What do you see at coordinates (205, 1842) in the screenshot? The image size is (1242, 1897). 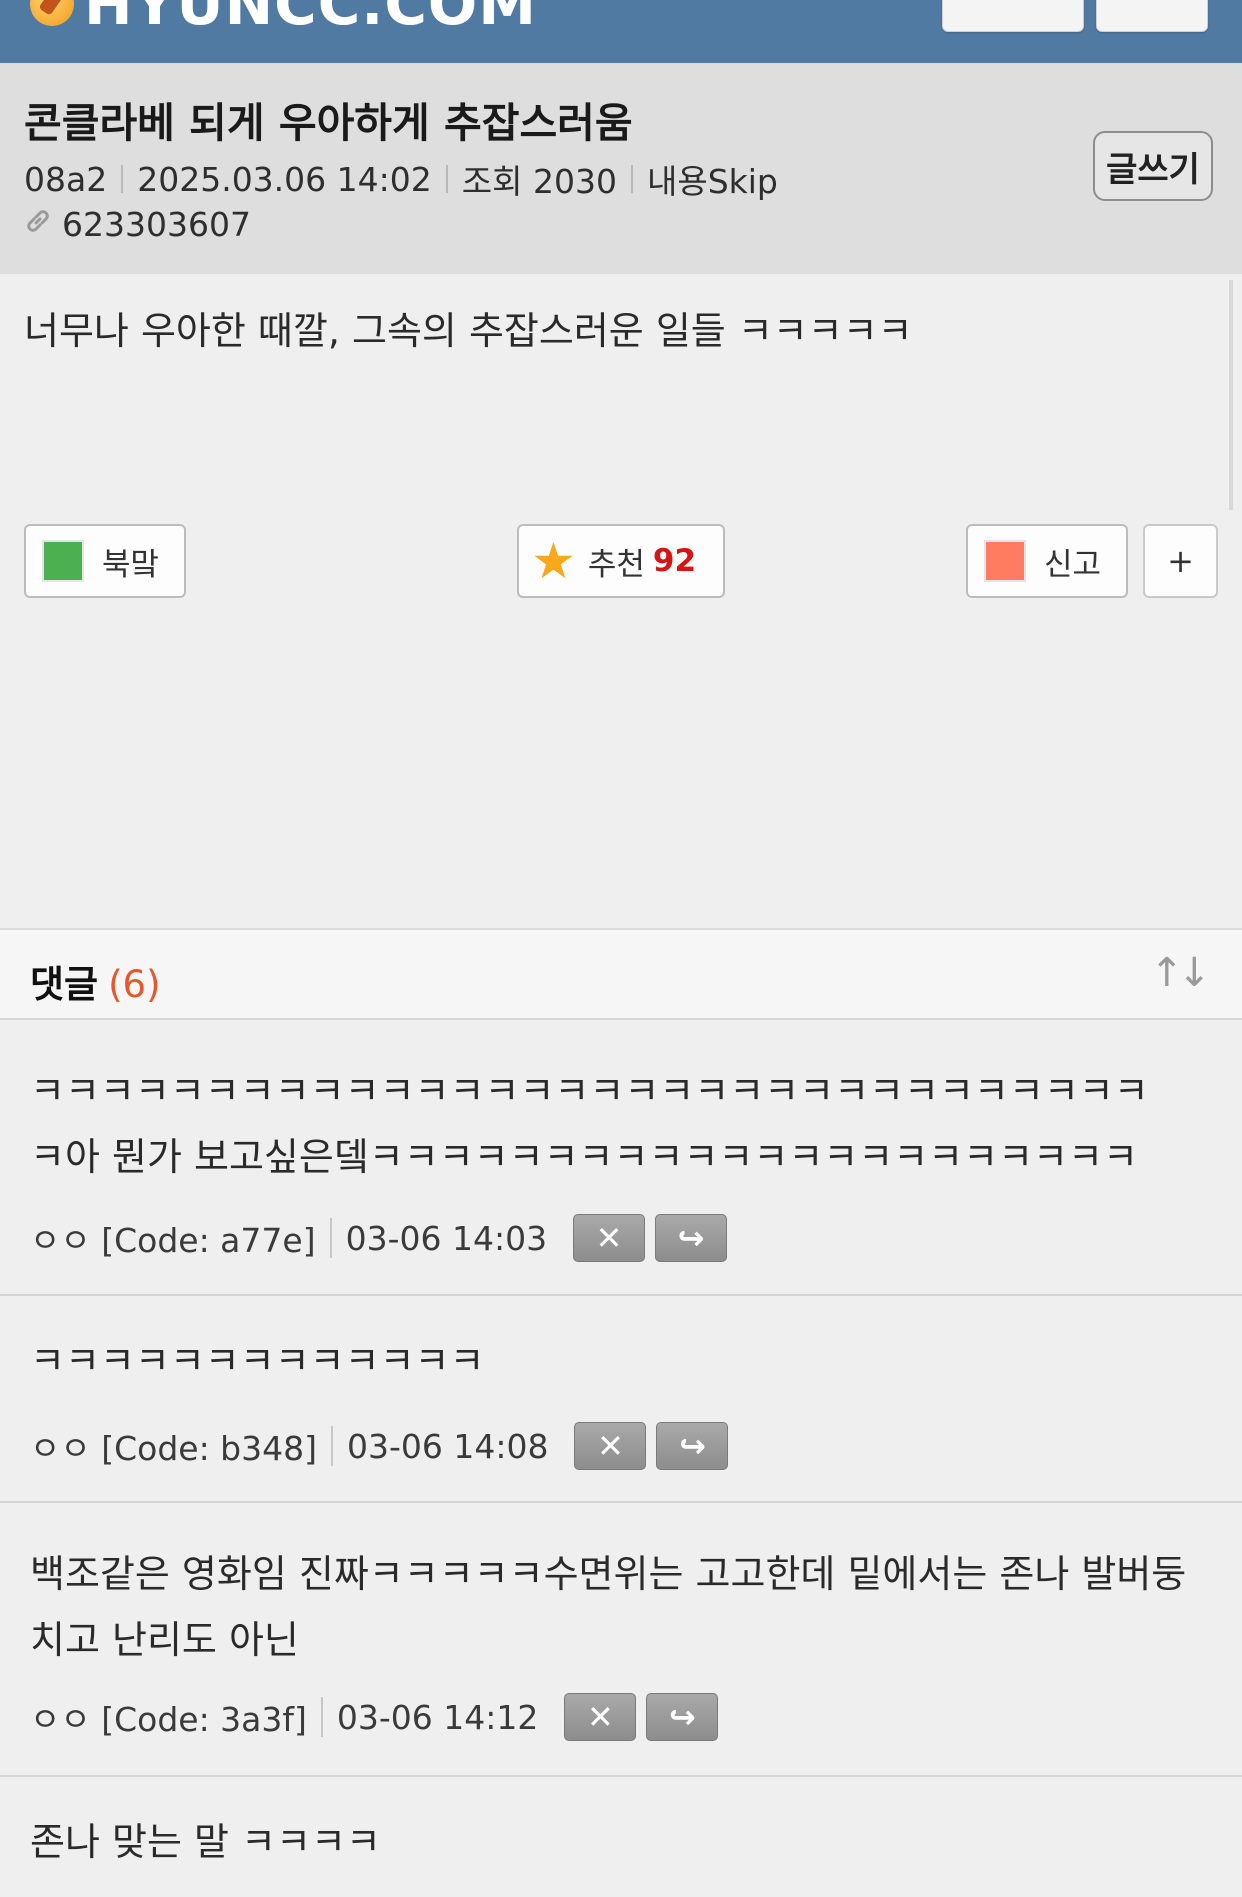 I see `comment-text: 존나 맞는 말 ㅋㅋㅋㅋ` at bounding box center [205, 1842].